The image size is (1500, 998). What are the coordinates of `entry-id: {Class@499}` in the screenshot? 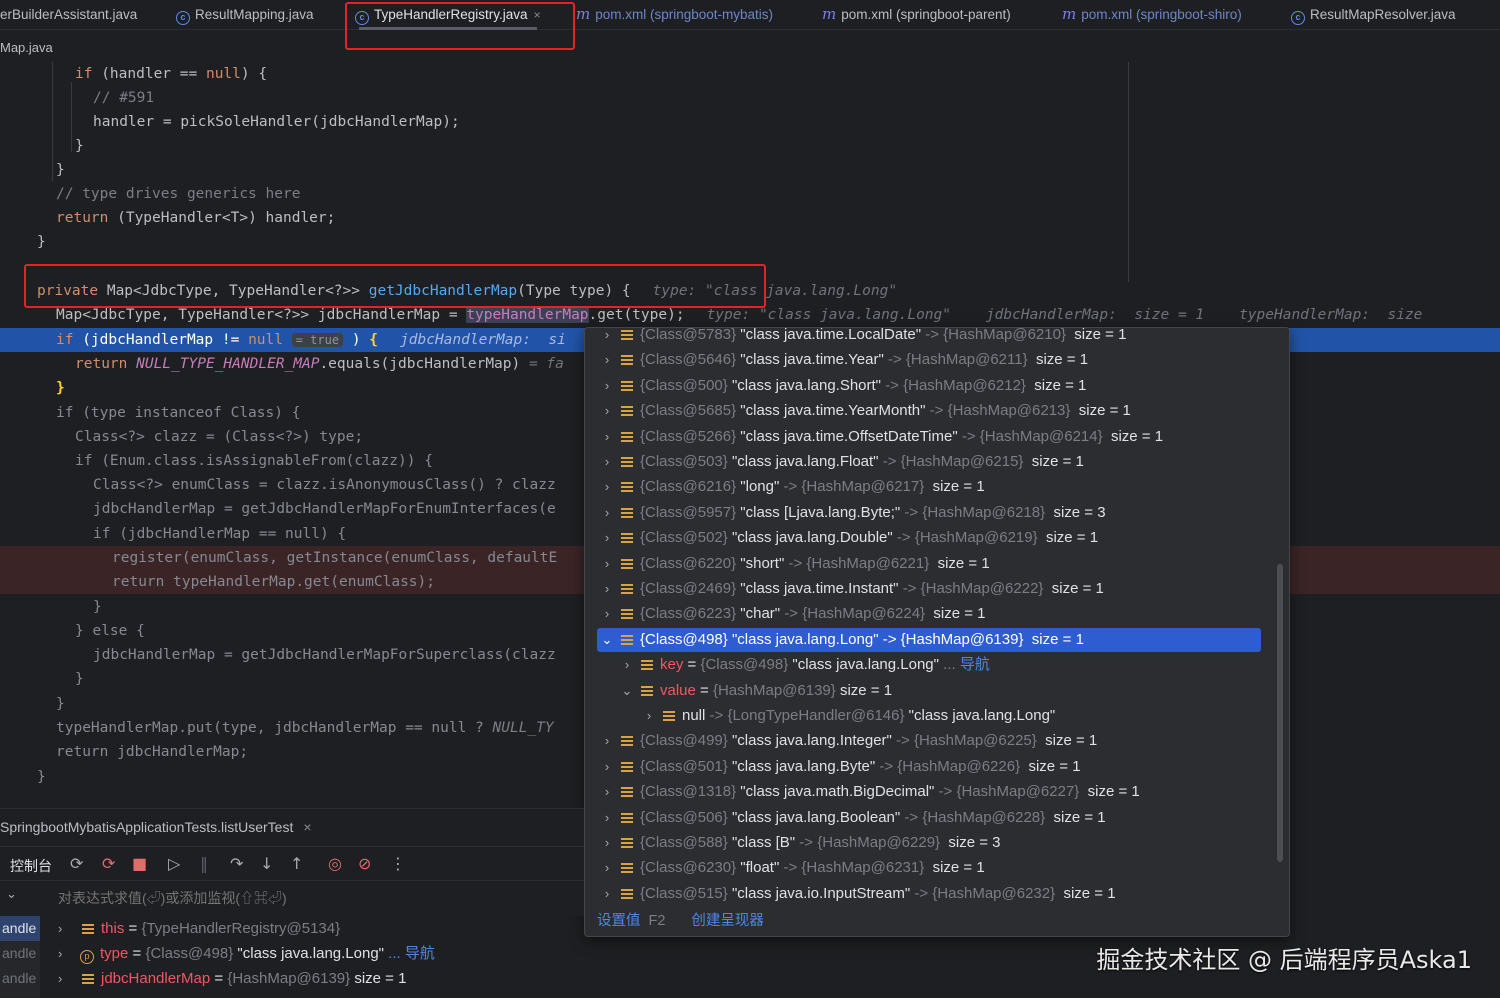 It's located at (684, 741).